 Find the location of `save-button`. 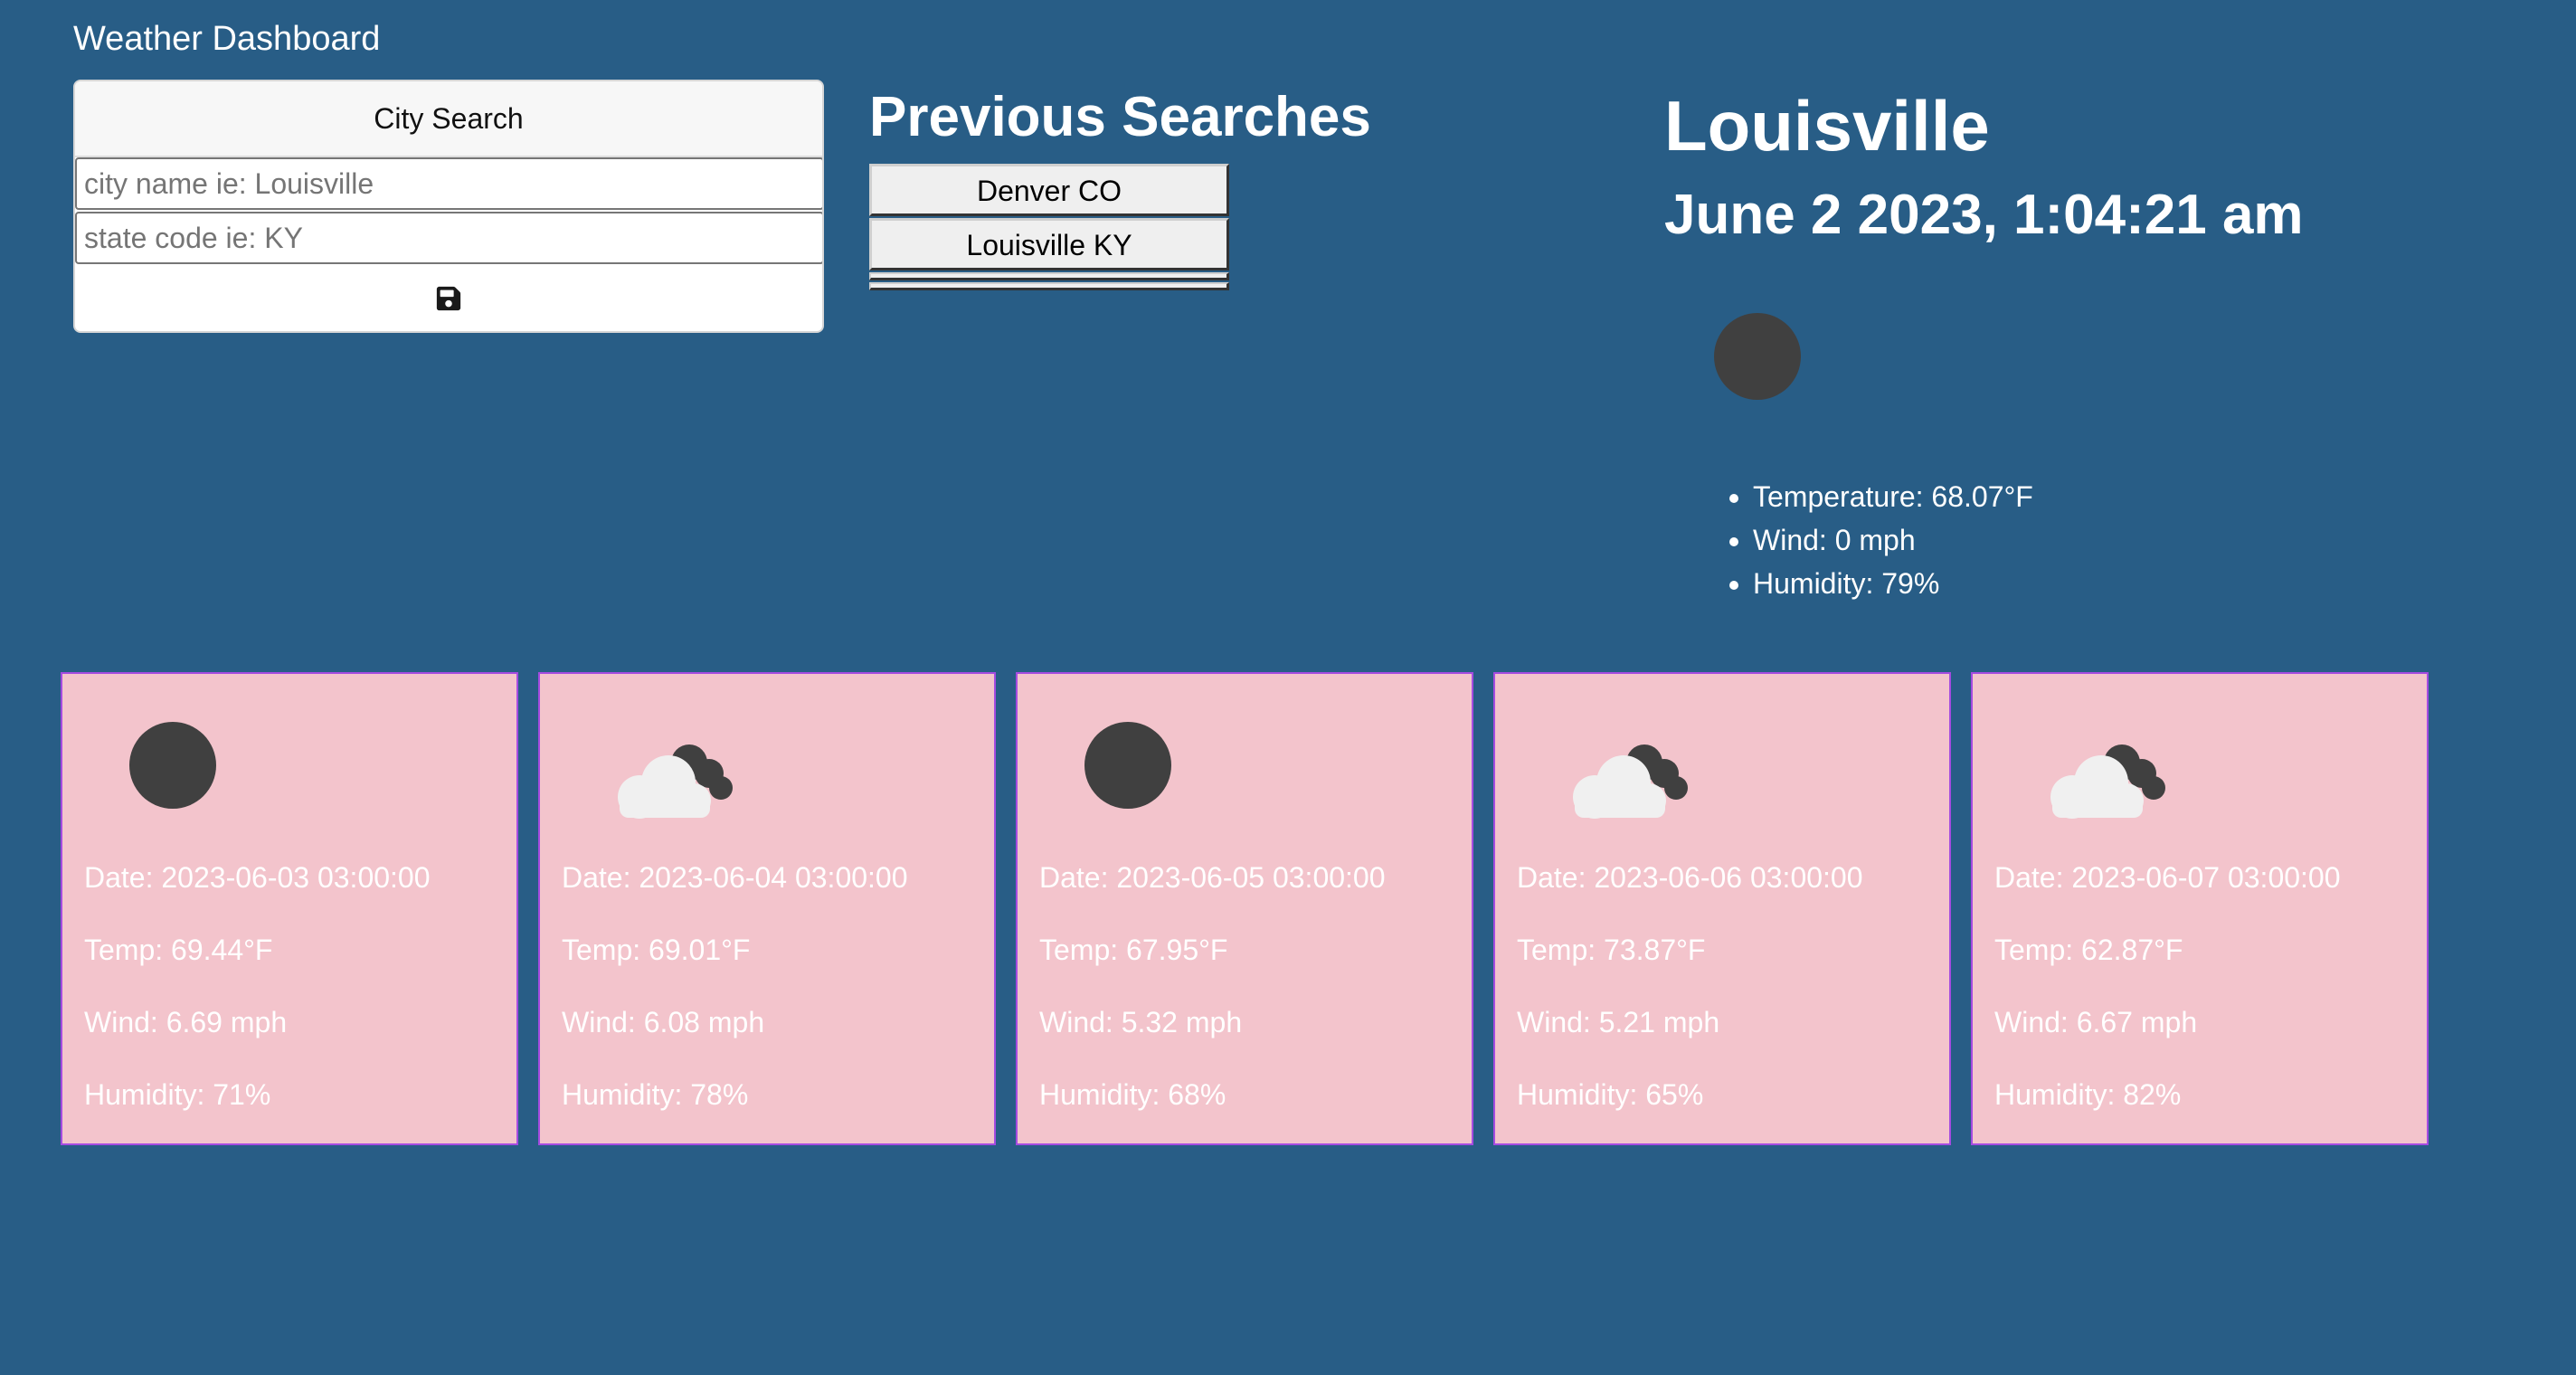

save-button is located at coordinates (448, 298).